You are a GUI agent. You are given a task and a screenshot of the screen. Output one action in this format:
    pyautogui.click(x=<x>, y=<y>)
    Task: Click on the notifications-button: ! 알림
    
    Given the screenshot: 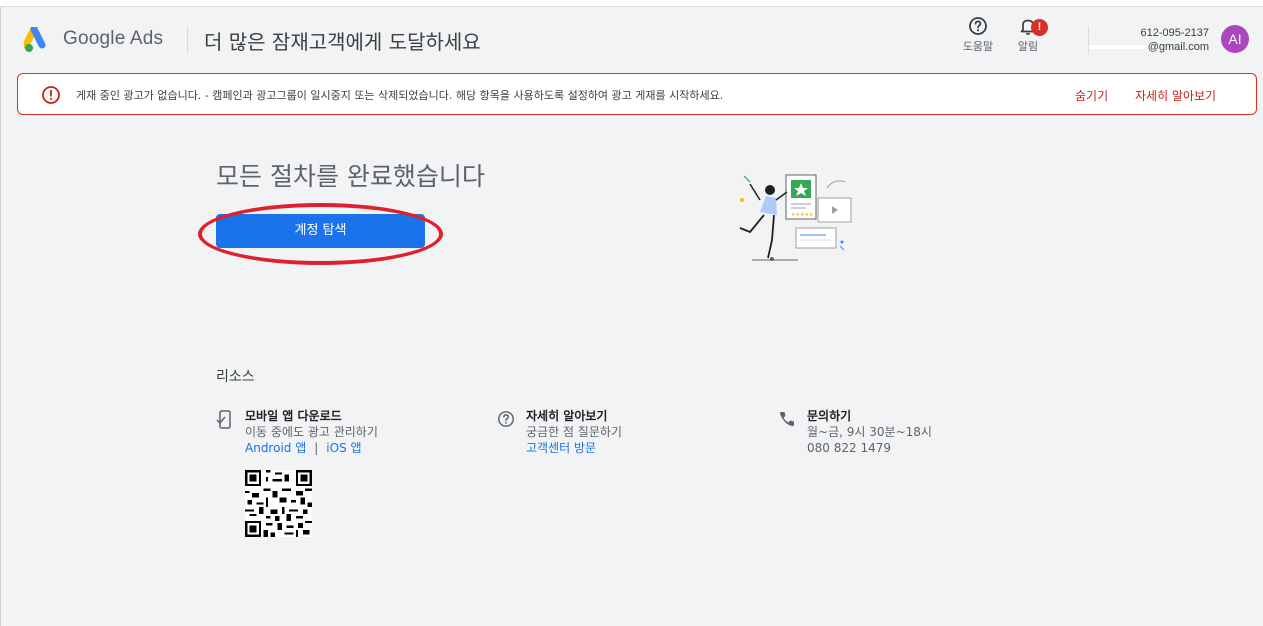 What is the action you would take?
    pyautogui.click(x=1028, y=35)
    